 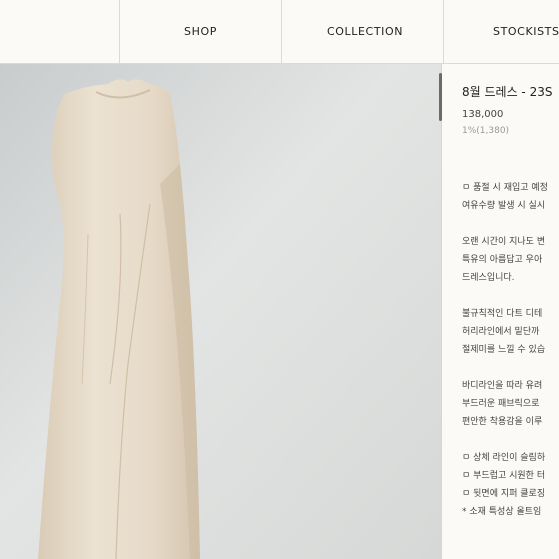 I want to click on desc-line: 절제미를 느낄 수 있습, so click(x=504, y=350).